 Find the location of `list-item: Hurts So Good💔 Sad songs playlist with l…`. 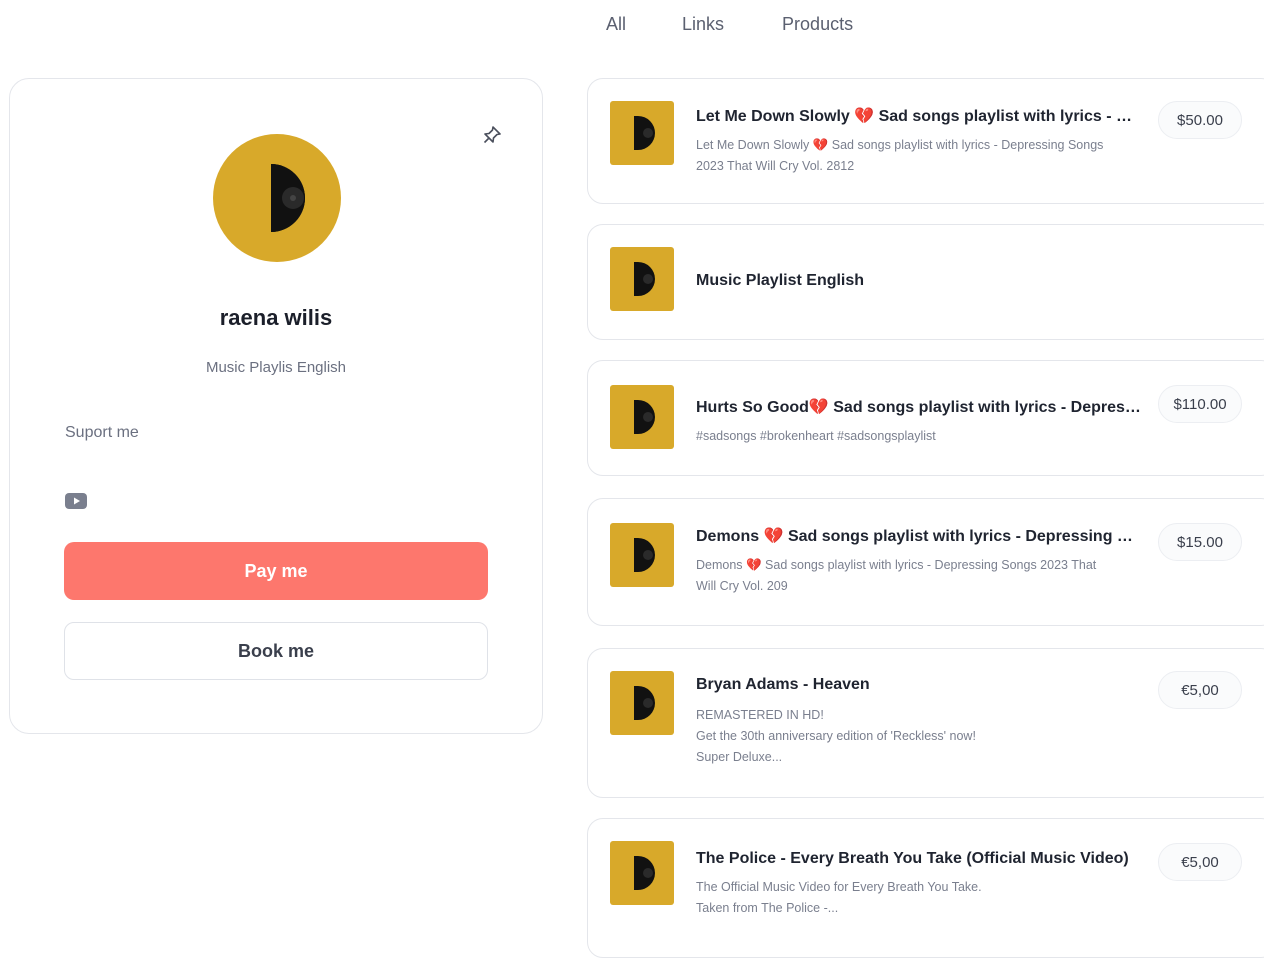

list-item: Hurts So Good💔 Sad songs playlist with l… is located at coordinates (925, 418).